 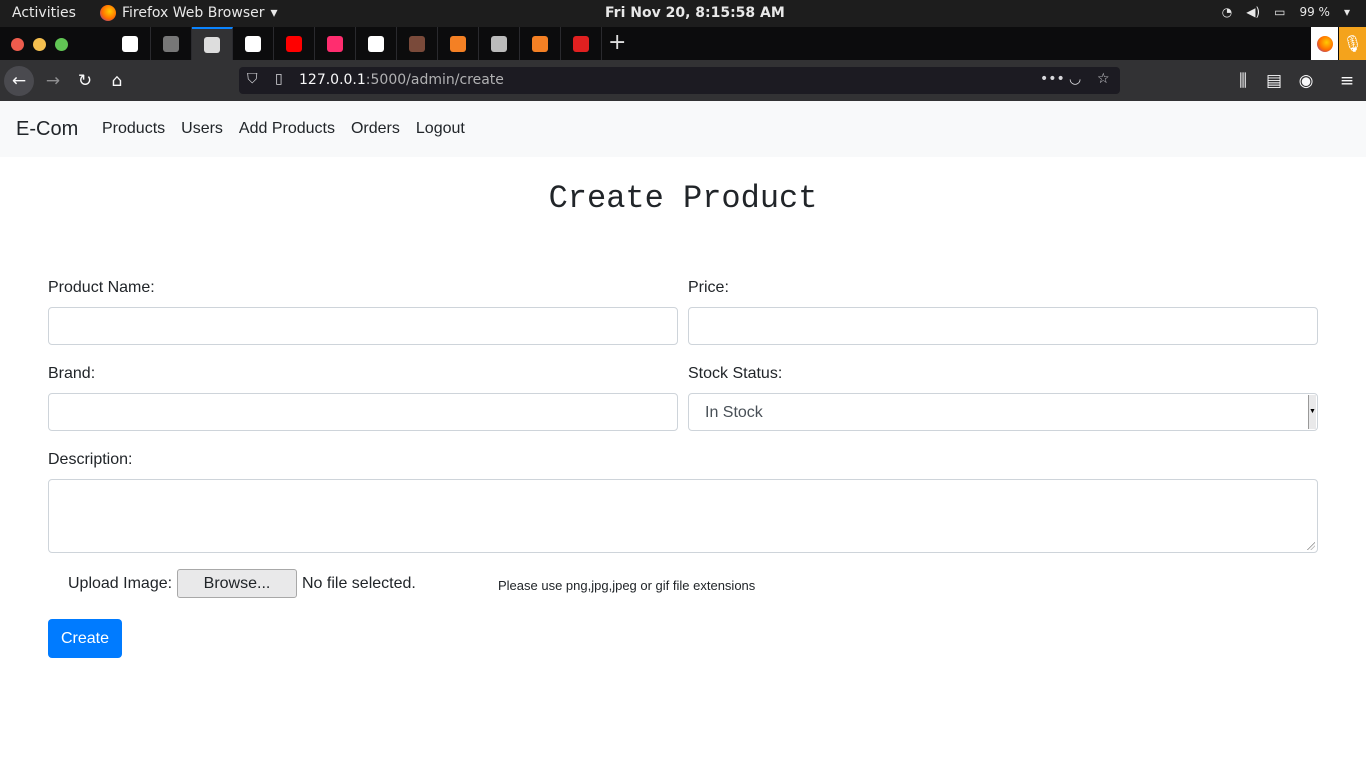 I want to click on battery-icon: ▭, so click(x=1280, y=12).